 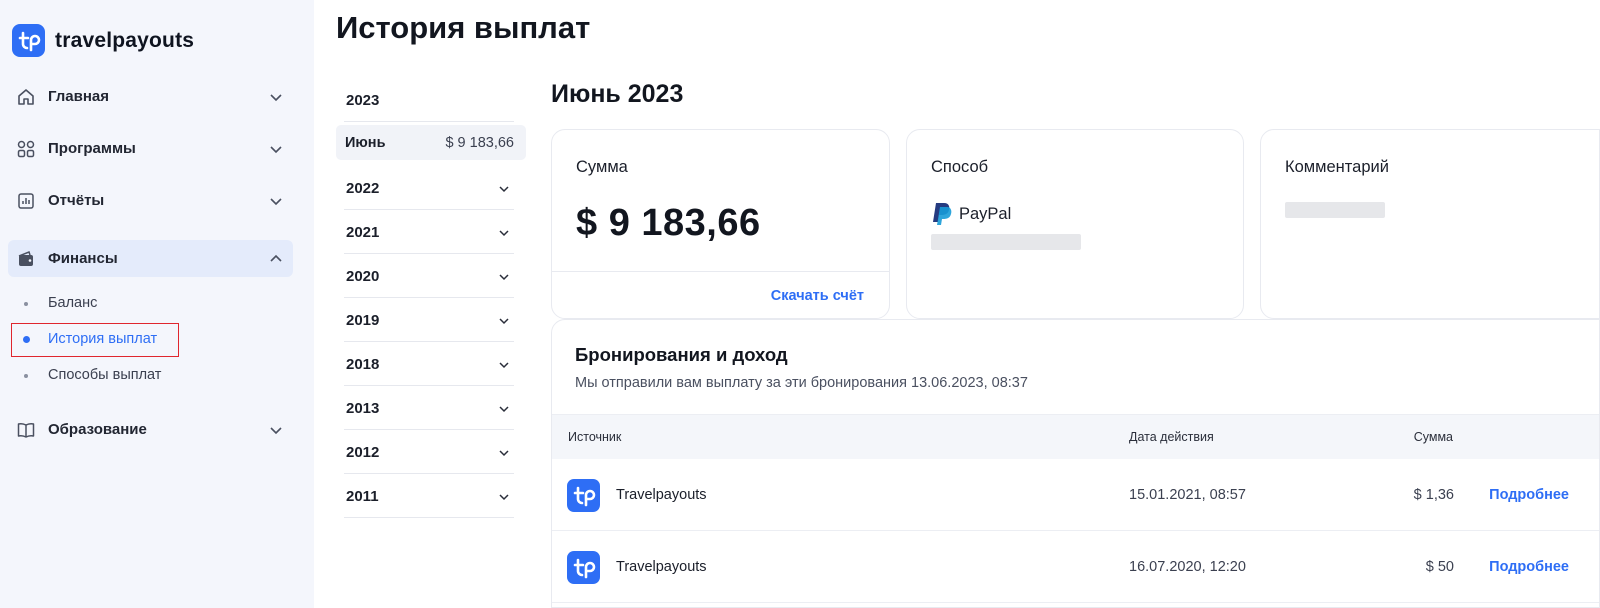 I want to click on year-item: 2012, so click(x=429, y=452).